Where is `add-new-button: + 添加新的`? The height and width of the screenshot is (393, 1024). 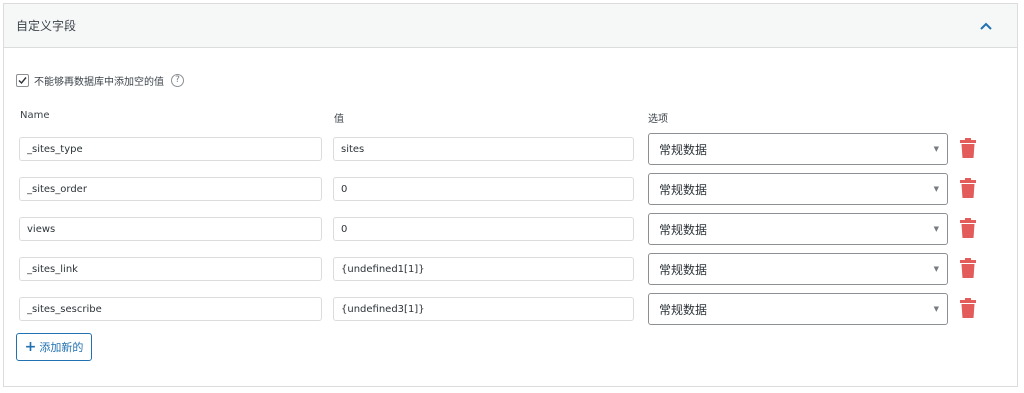 add-new-button: + 添加新的 is located at coordinates (54, 347).